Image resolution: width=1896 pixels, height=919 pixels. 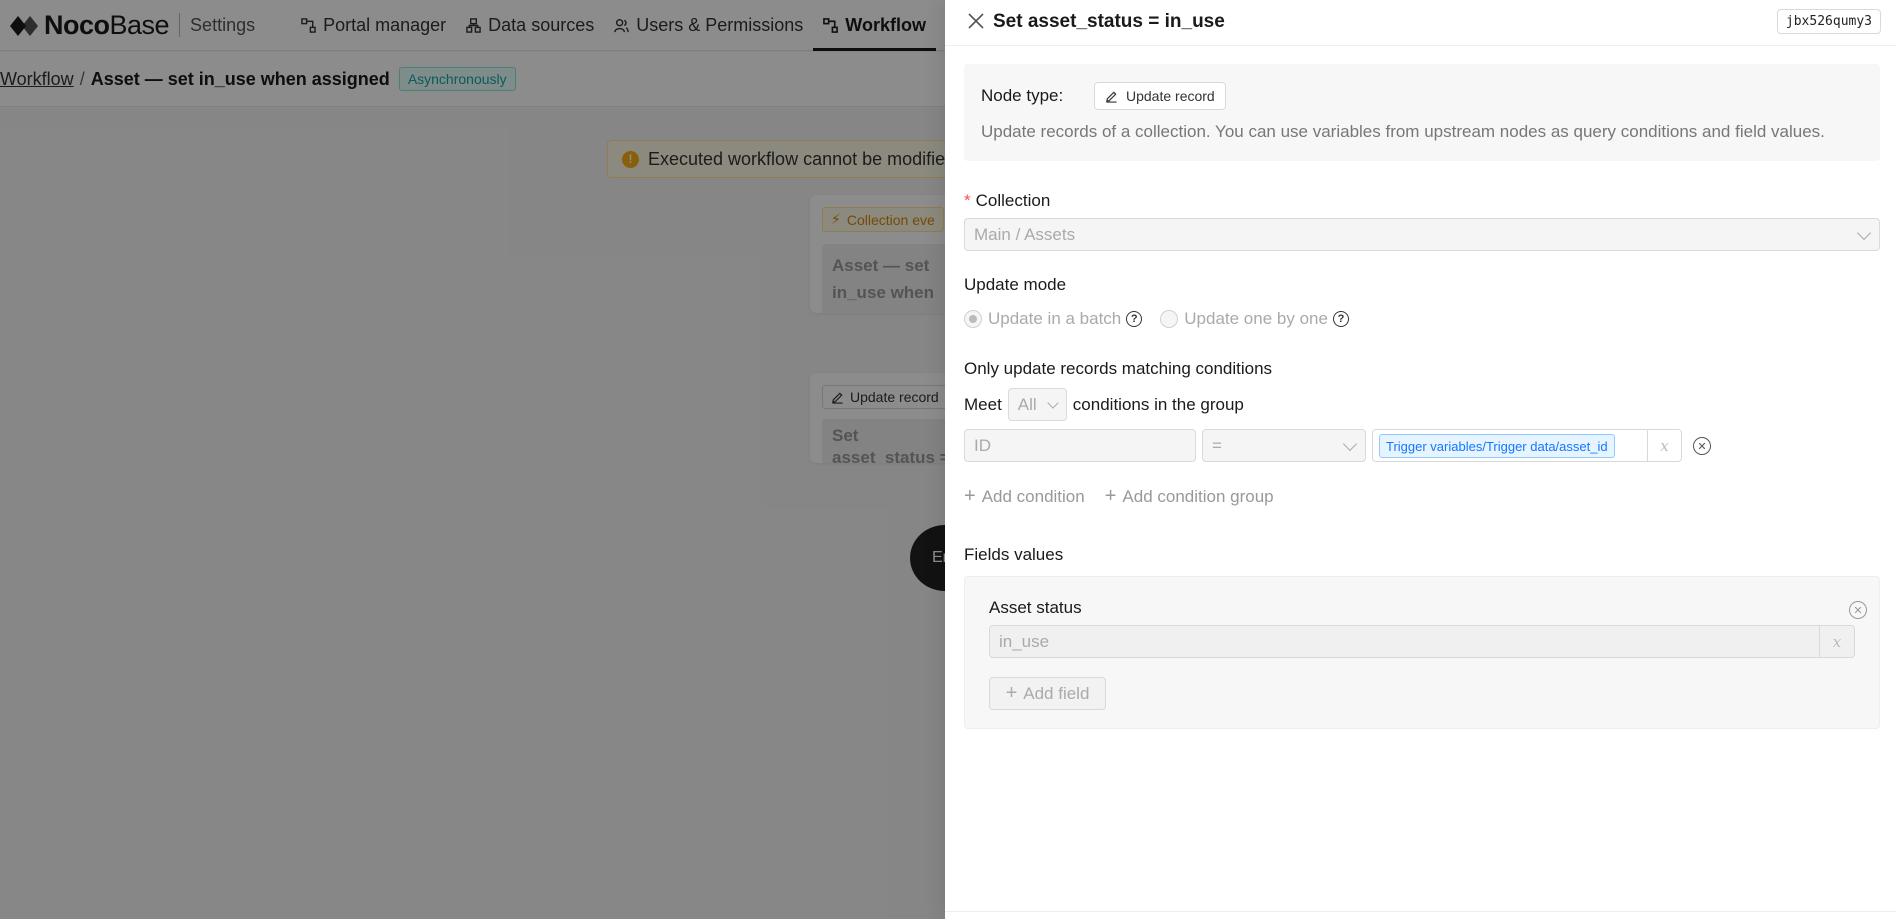 I want to click on node-type-tag: Update record, so click(x=1160, y=96).